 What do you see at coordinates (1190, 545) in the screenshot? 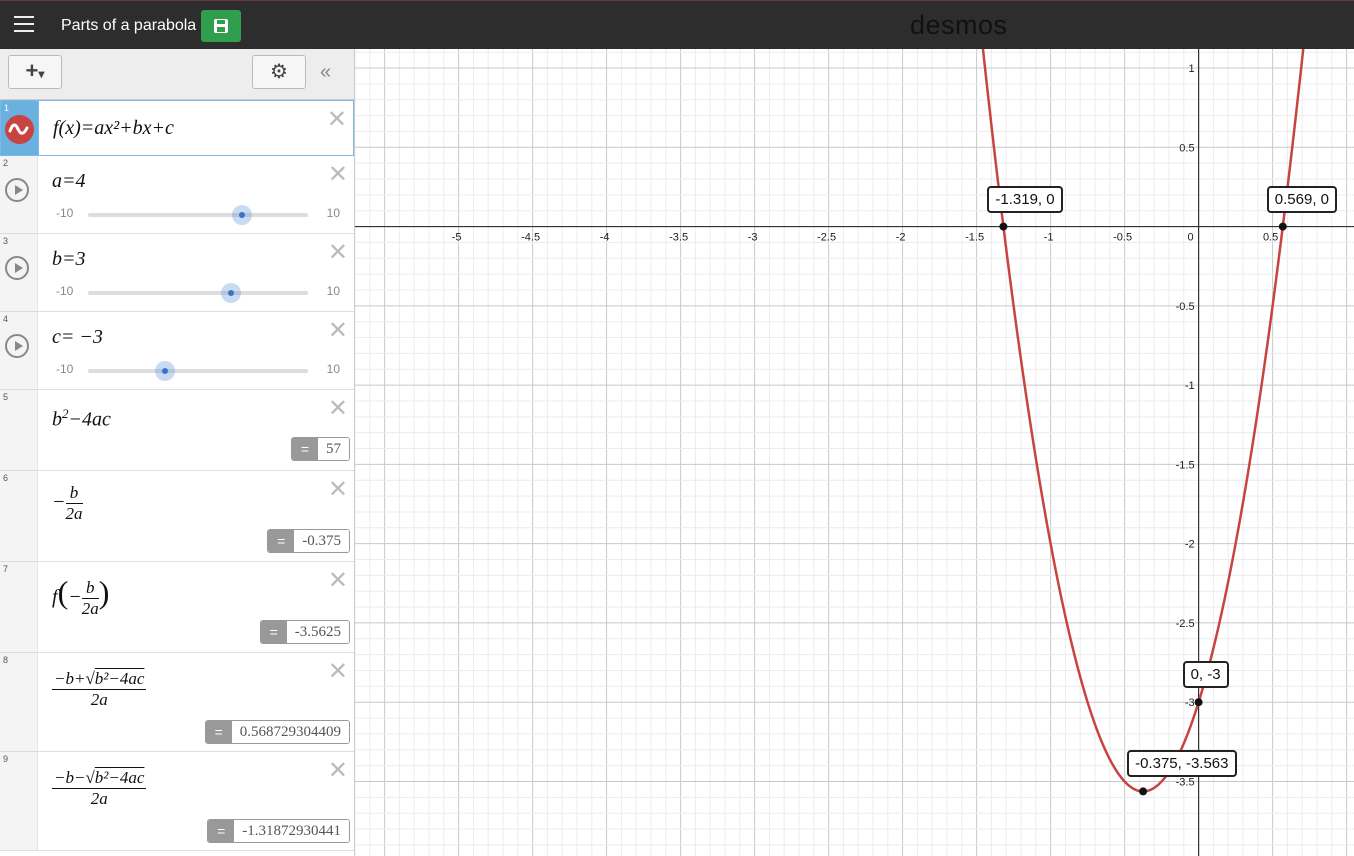
I see `y-tick-label: -2` at bounding box center [1190, 545].